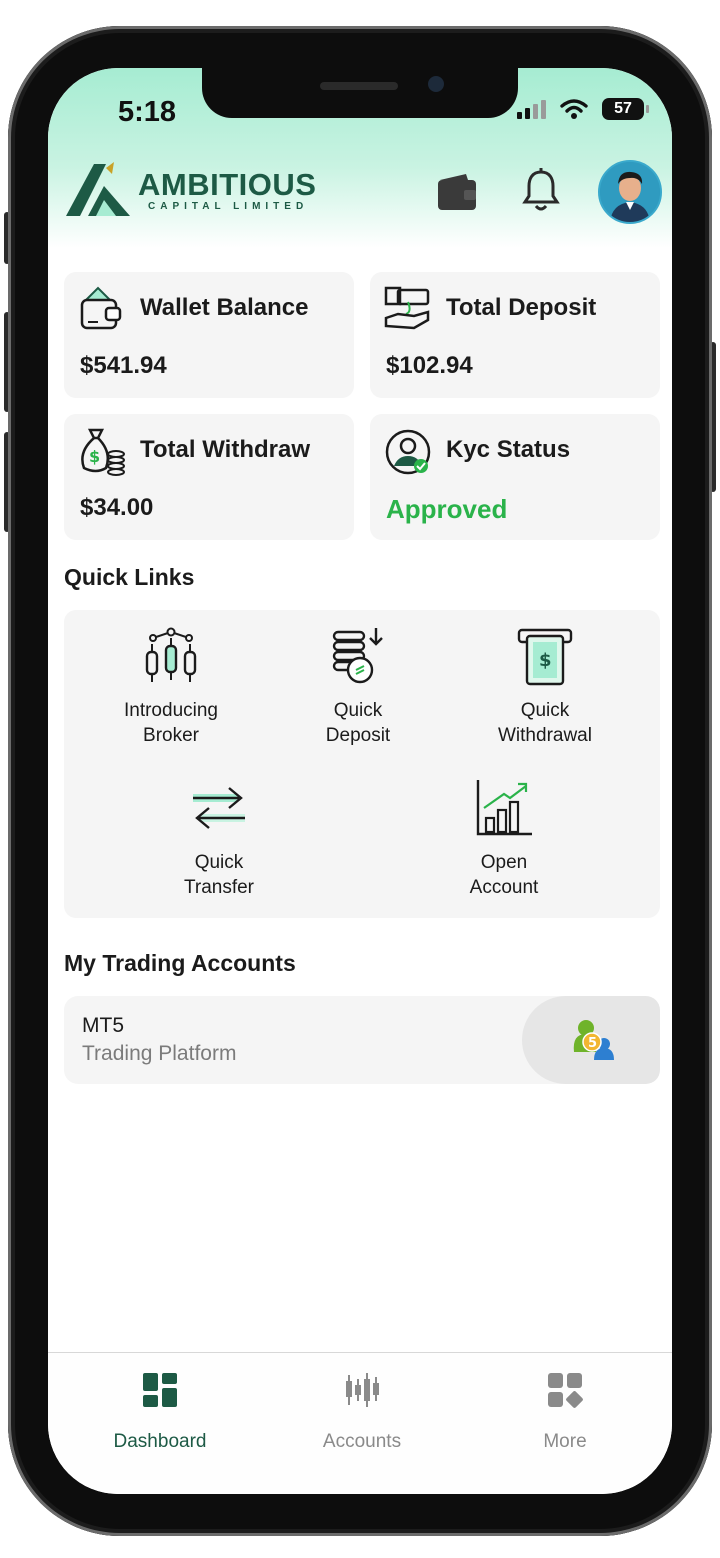 Image resolution: width=720 pixels, height=1558 pixels. I want to click on wallet-balance-card: Wallet Balance $541.94, so click(209, 335).